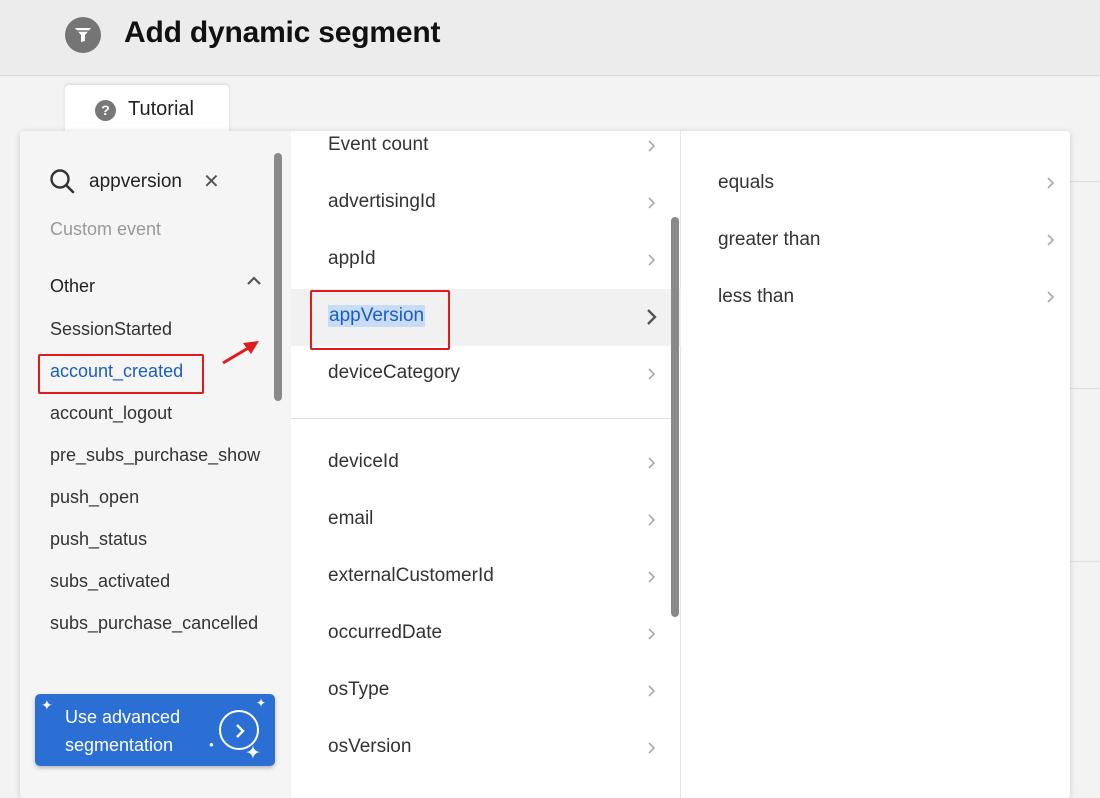 The image size is (1100, 798). What do you see at coordinates (240, 353) in the screenshot?
I see `annotation-arrow-icon` at bounding box center [240, 353].